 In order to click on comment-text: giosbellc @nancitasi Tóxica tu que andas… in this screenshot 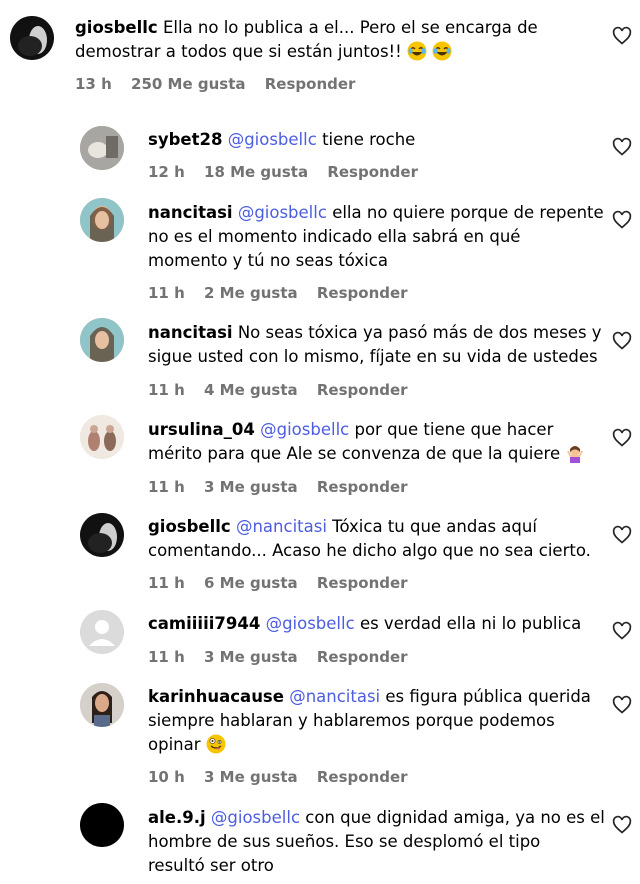, I will do `click(378, 539)`.